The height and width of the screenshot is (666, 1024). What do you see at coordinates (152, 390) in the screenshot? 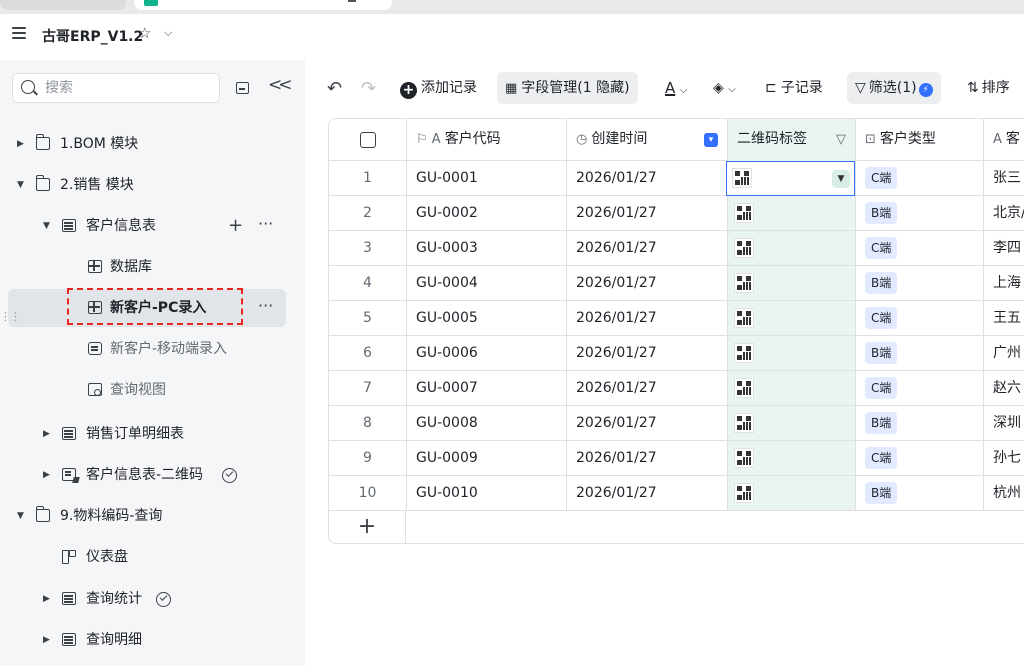
I see `sidebar-item-query-view: 查询视图` at bounding box center [152, 390].